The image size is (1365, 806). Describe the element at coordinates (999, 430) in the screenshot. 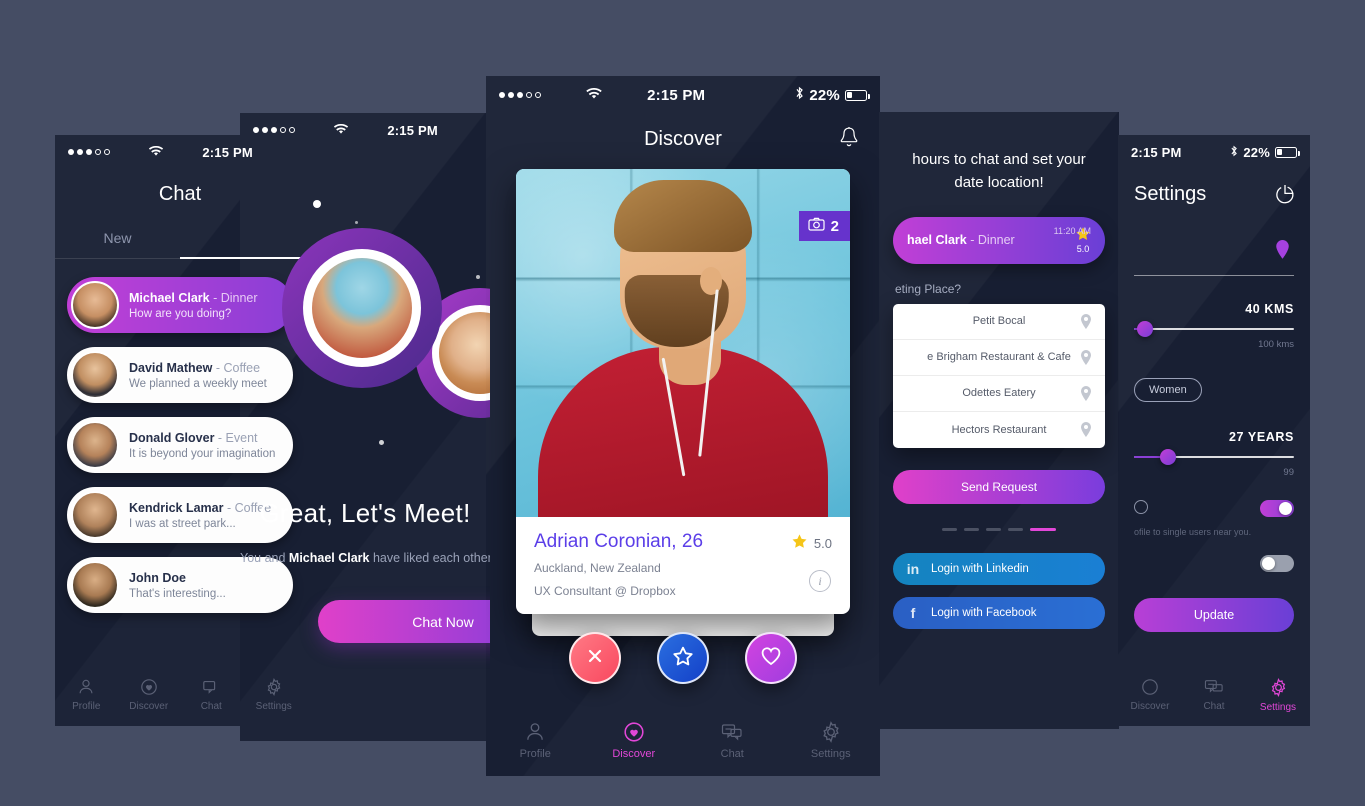

I see `list-item: Hectors Restaurant` at that location.